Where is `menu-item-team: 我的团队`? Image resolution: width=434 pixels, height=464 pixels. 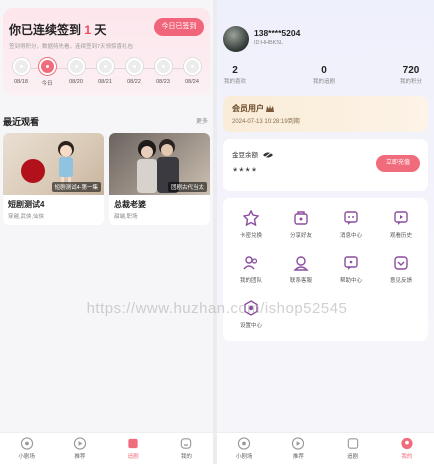 menu-item-team: 我的团队 is located at coordinates (251, 269).